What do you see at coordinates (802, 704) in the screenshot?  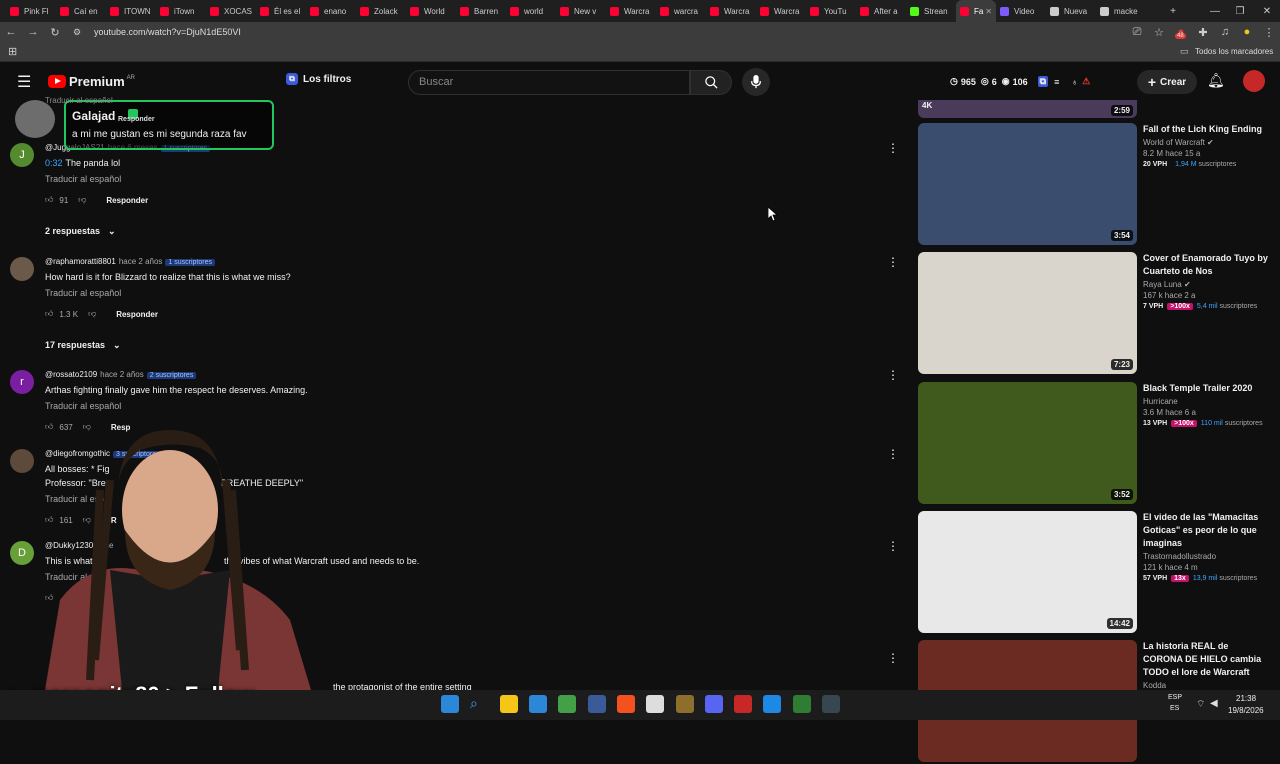 I see `app-icon-chart` at bounding box center [802, 704].